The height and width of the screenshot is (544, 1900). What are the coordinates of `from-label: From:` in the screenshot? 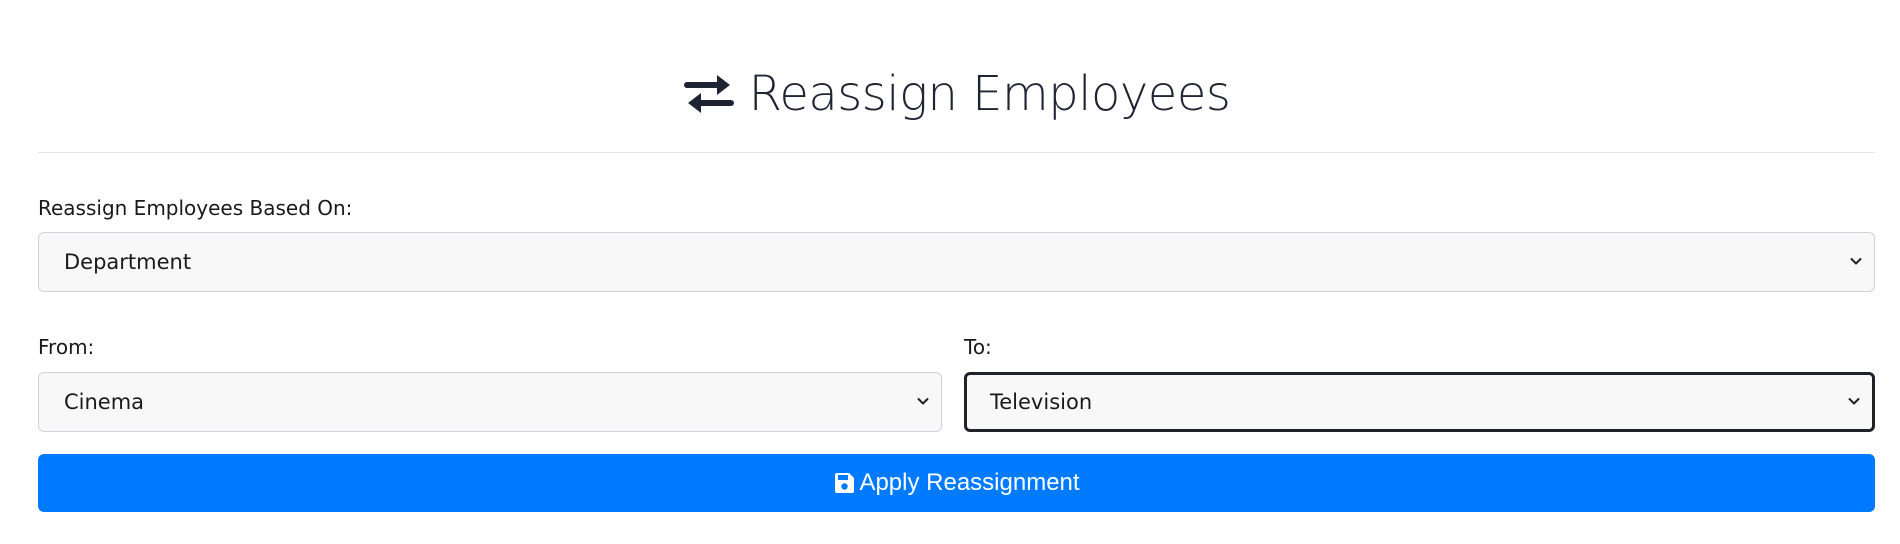 It's located at (66, 347).